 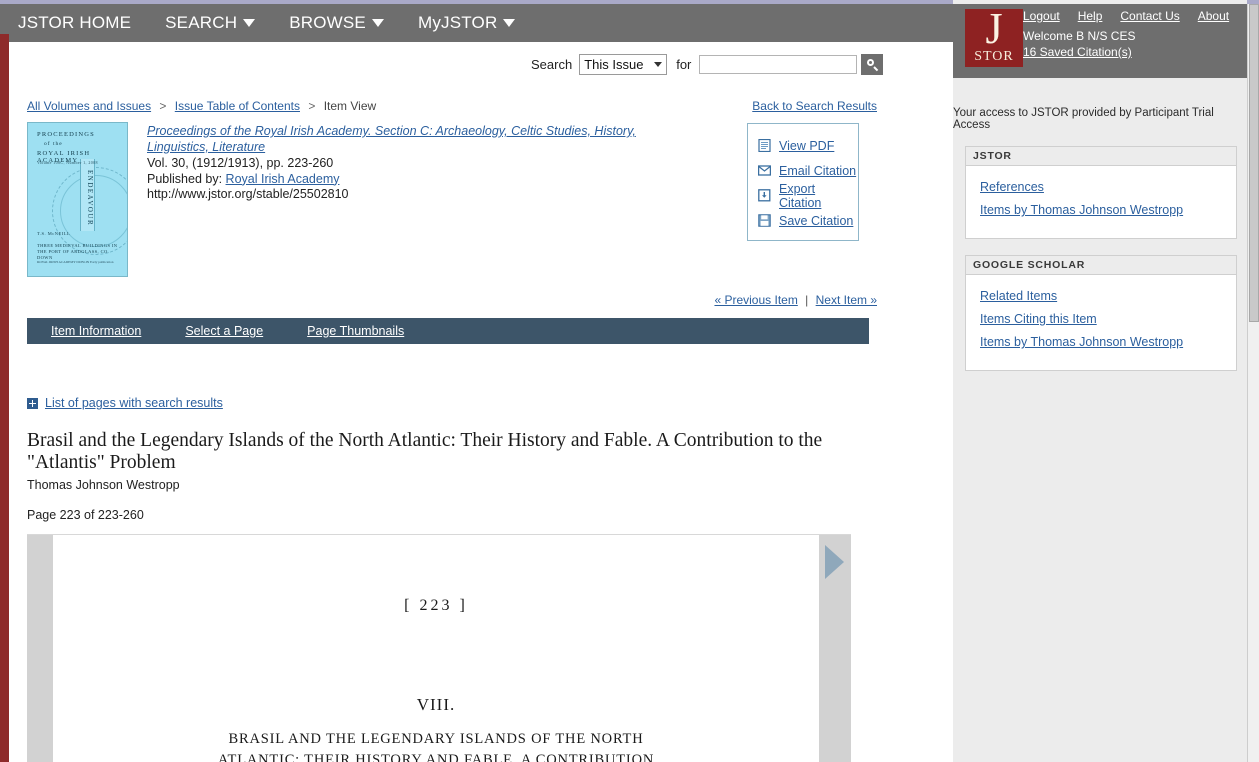 What do you see at coordinates (87, 195) in the screenshot?
I see `cover-banner-text: ENDEAVOUR` at bounding box center [87, 195].